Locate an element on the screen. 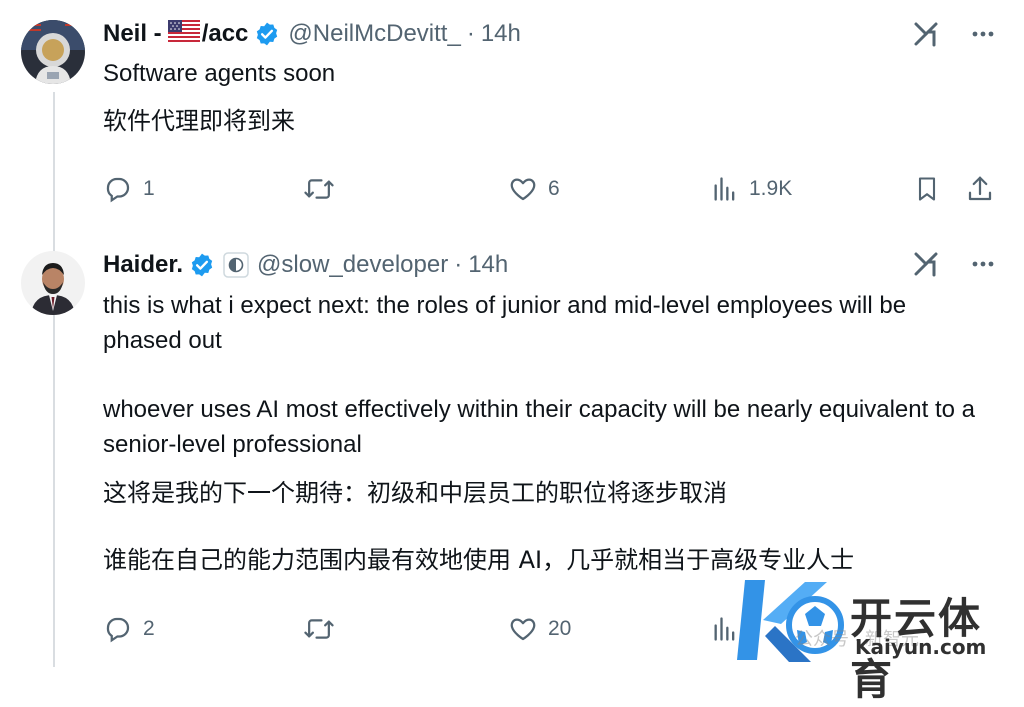  avatar-haider is located at coordinates (53, 283).